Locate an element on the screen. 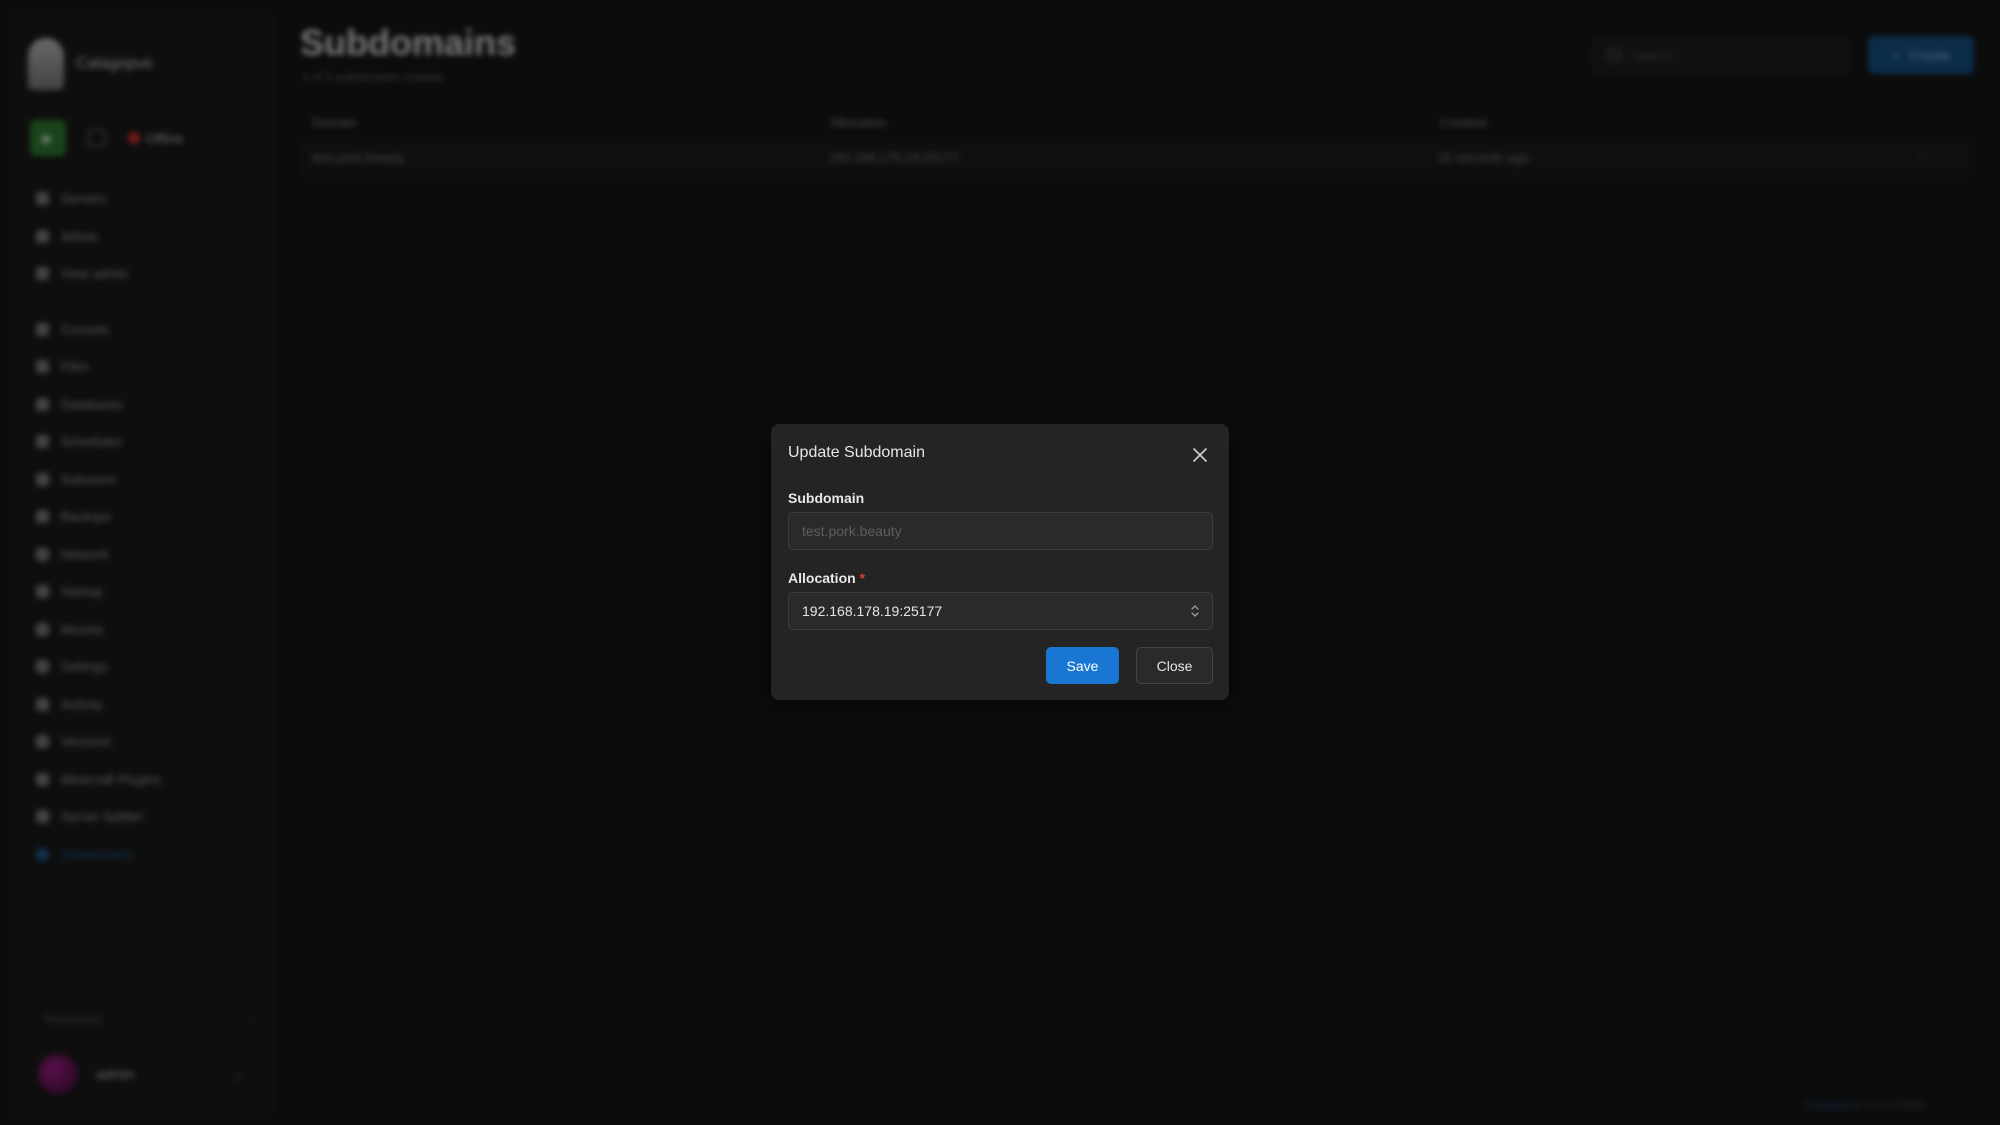 The image size is (2000, 1125). subdomain-placeholder: test.pork.beauty is located at coordinates (852, 531).